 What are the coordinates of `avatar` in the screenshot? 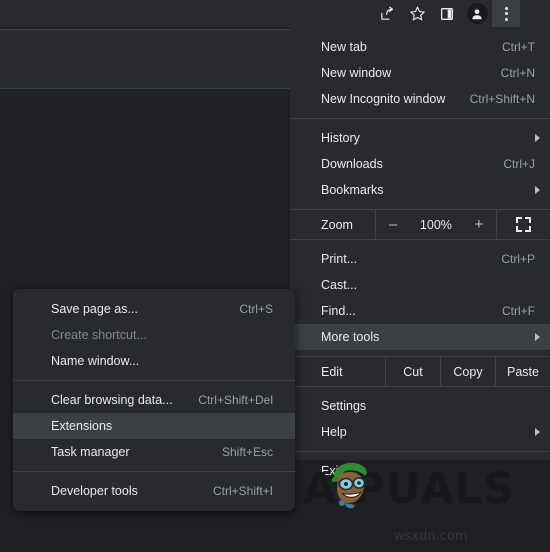 It's located at (477, 13).